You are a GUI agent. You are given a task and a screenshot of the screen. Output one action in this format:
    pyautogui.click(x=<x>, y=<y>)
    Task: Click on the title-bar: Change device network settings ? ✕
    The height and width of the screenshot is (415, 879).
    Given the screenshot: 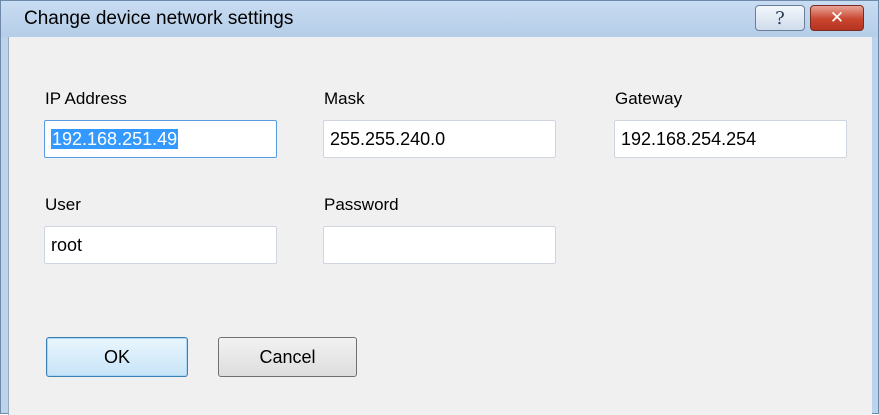 What is the action you would take?
    pyautogui.click(x=439, y=19)
    